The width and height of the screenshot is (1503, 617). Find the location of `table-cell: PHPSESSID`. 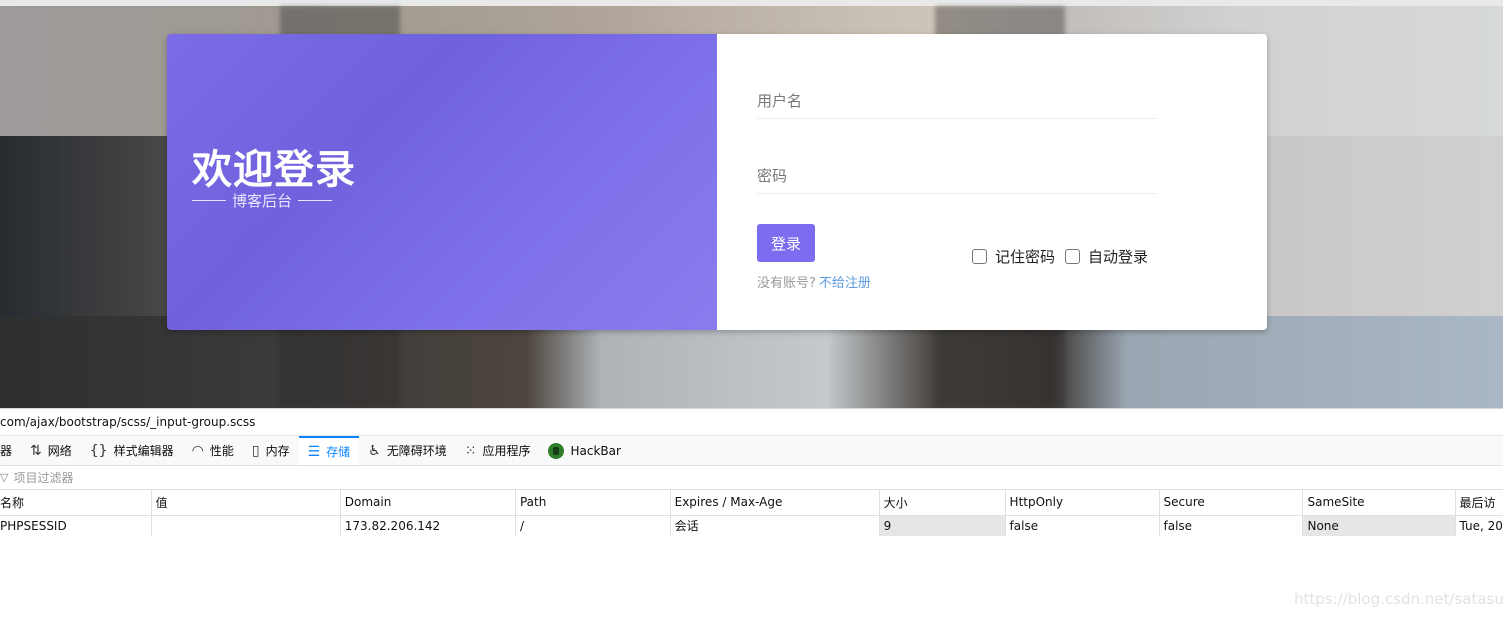

table-cell: PHPSESSID is located at coordinates (76, 525).